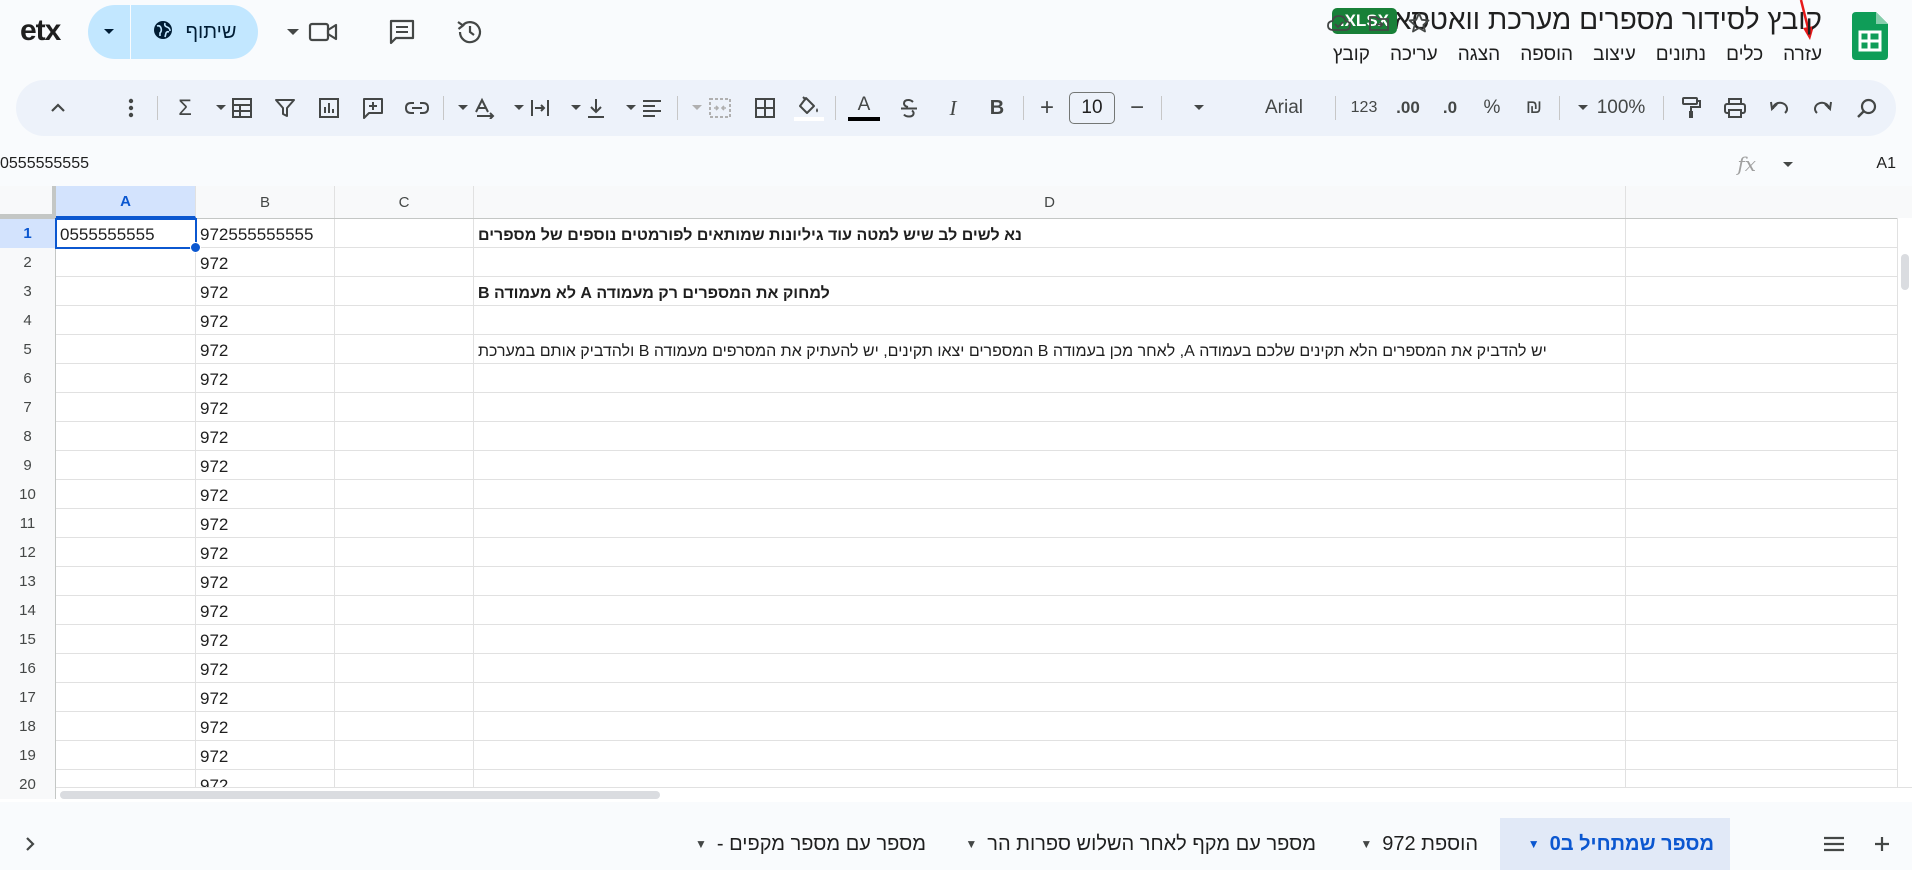  Describe the element at coordinates (644, 108) in the screenshot. I see `horizontal-align-button` at that location.